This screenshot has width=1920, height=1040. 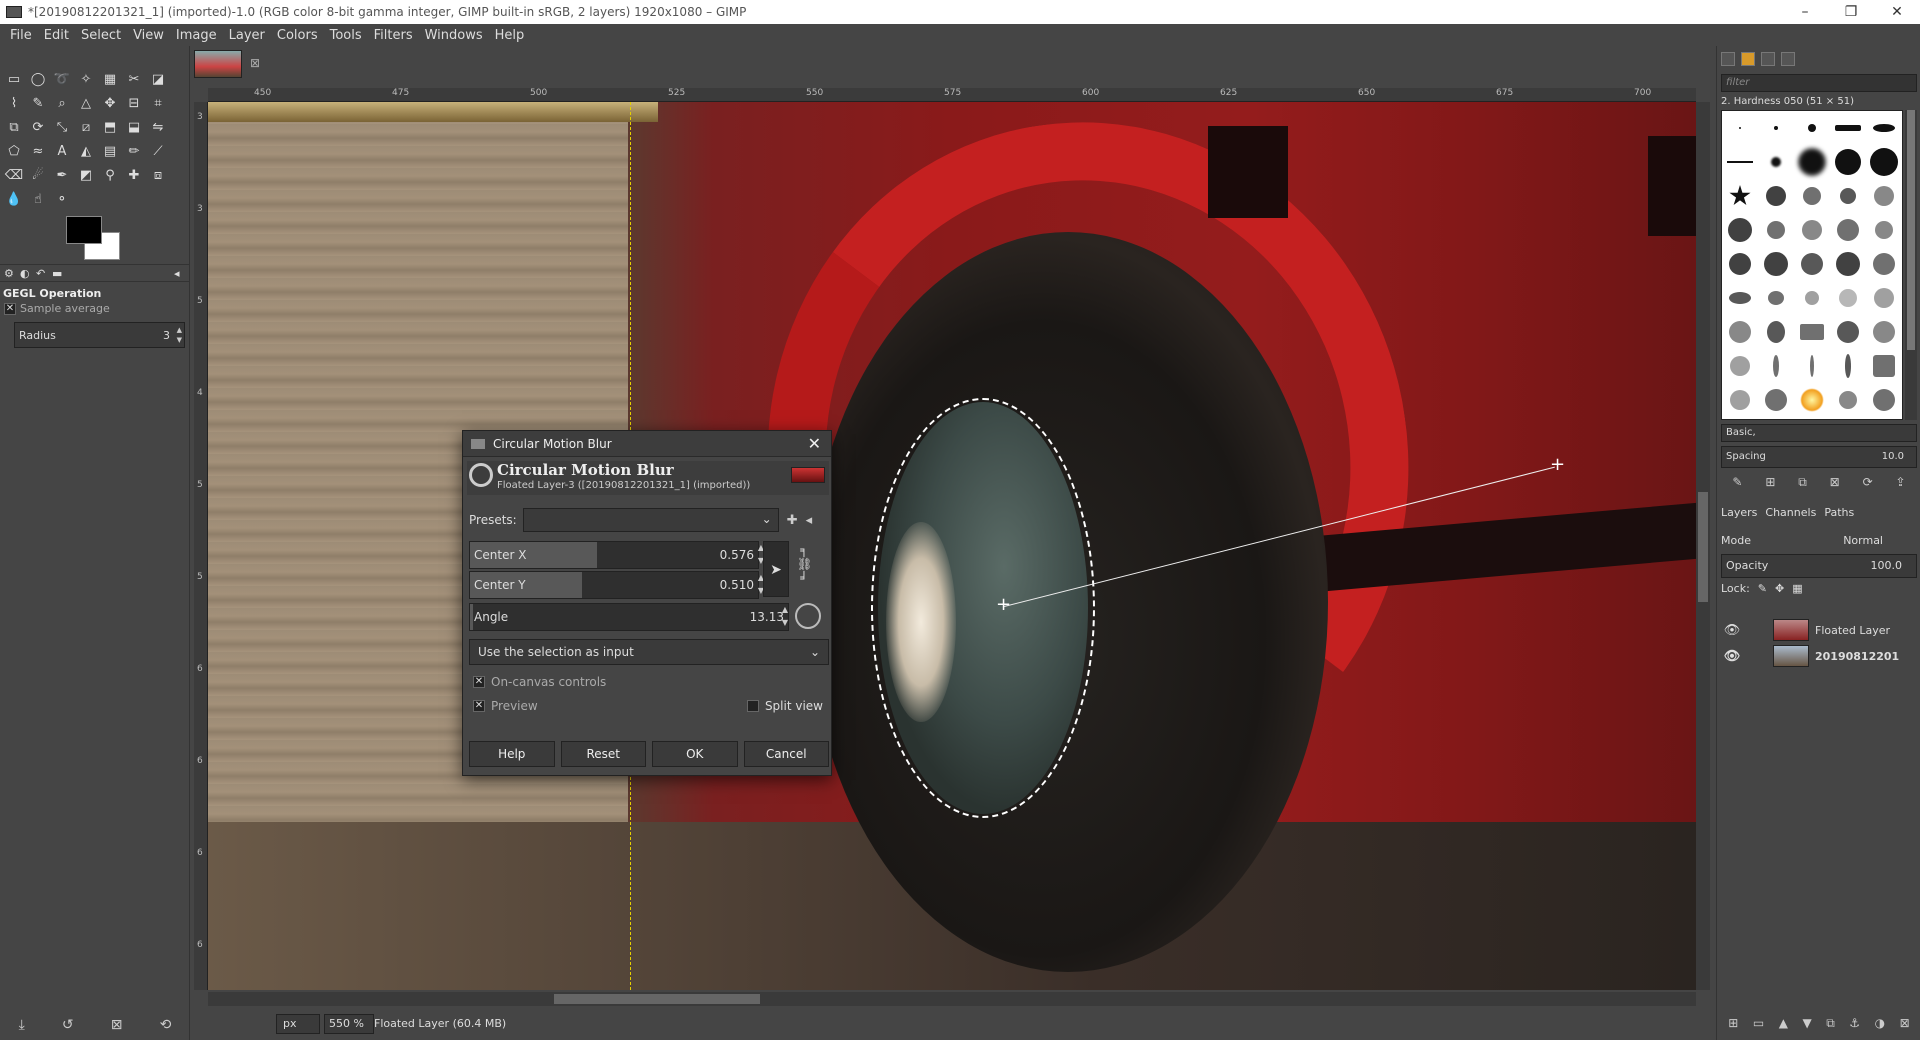 I want to click on new-layer-group-icon: ▭, so click(x=1758, y=1026).